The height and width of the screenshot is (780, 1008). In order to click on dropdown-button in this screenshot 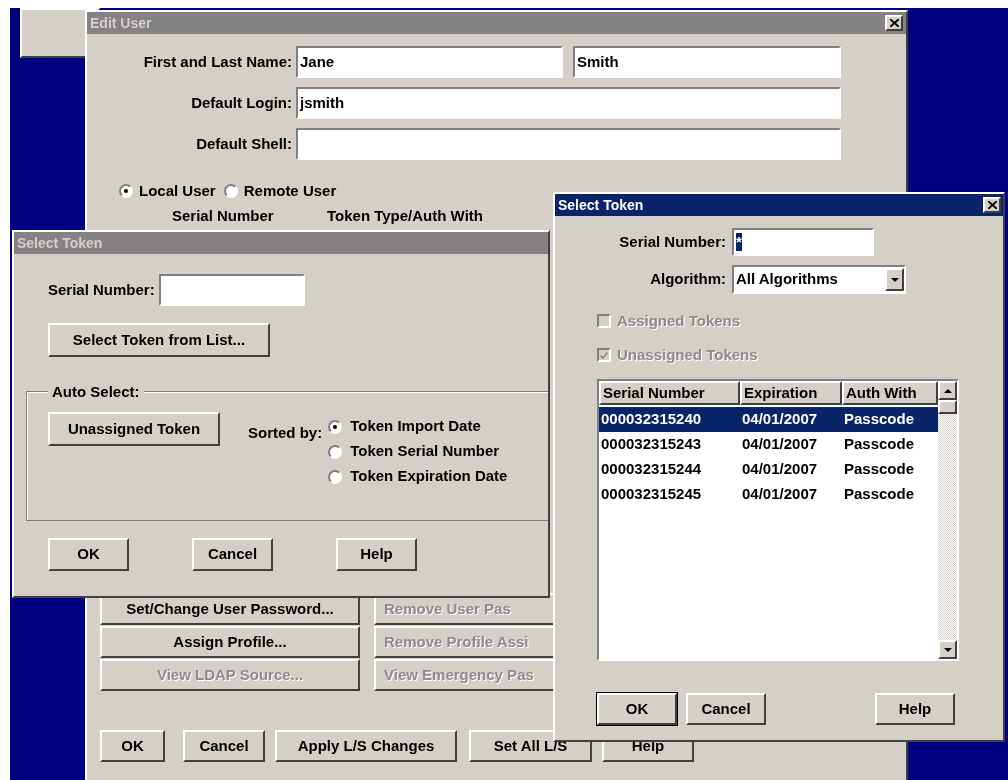, I will do `click(894, 279)`.